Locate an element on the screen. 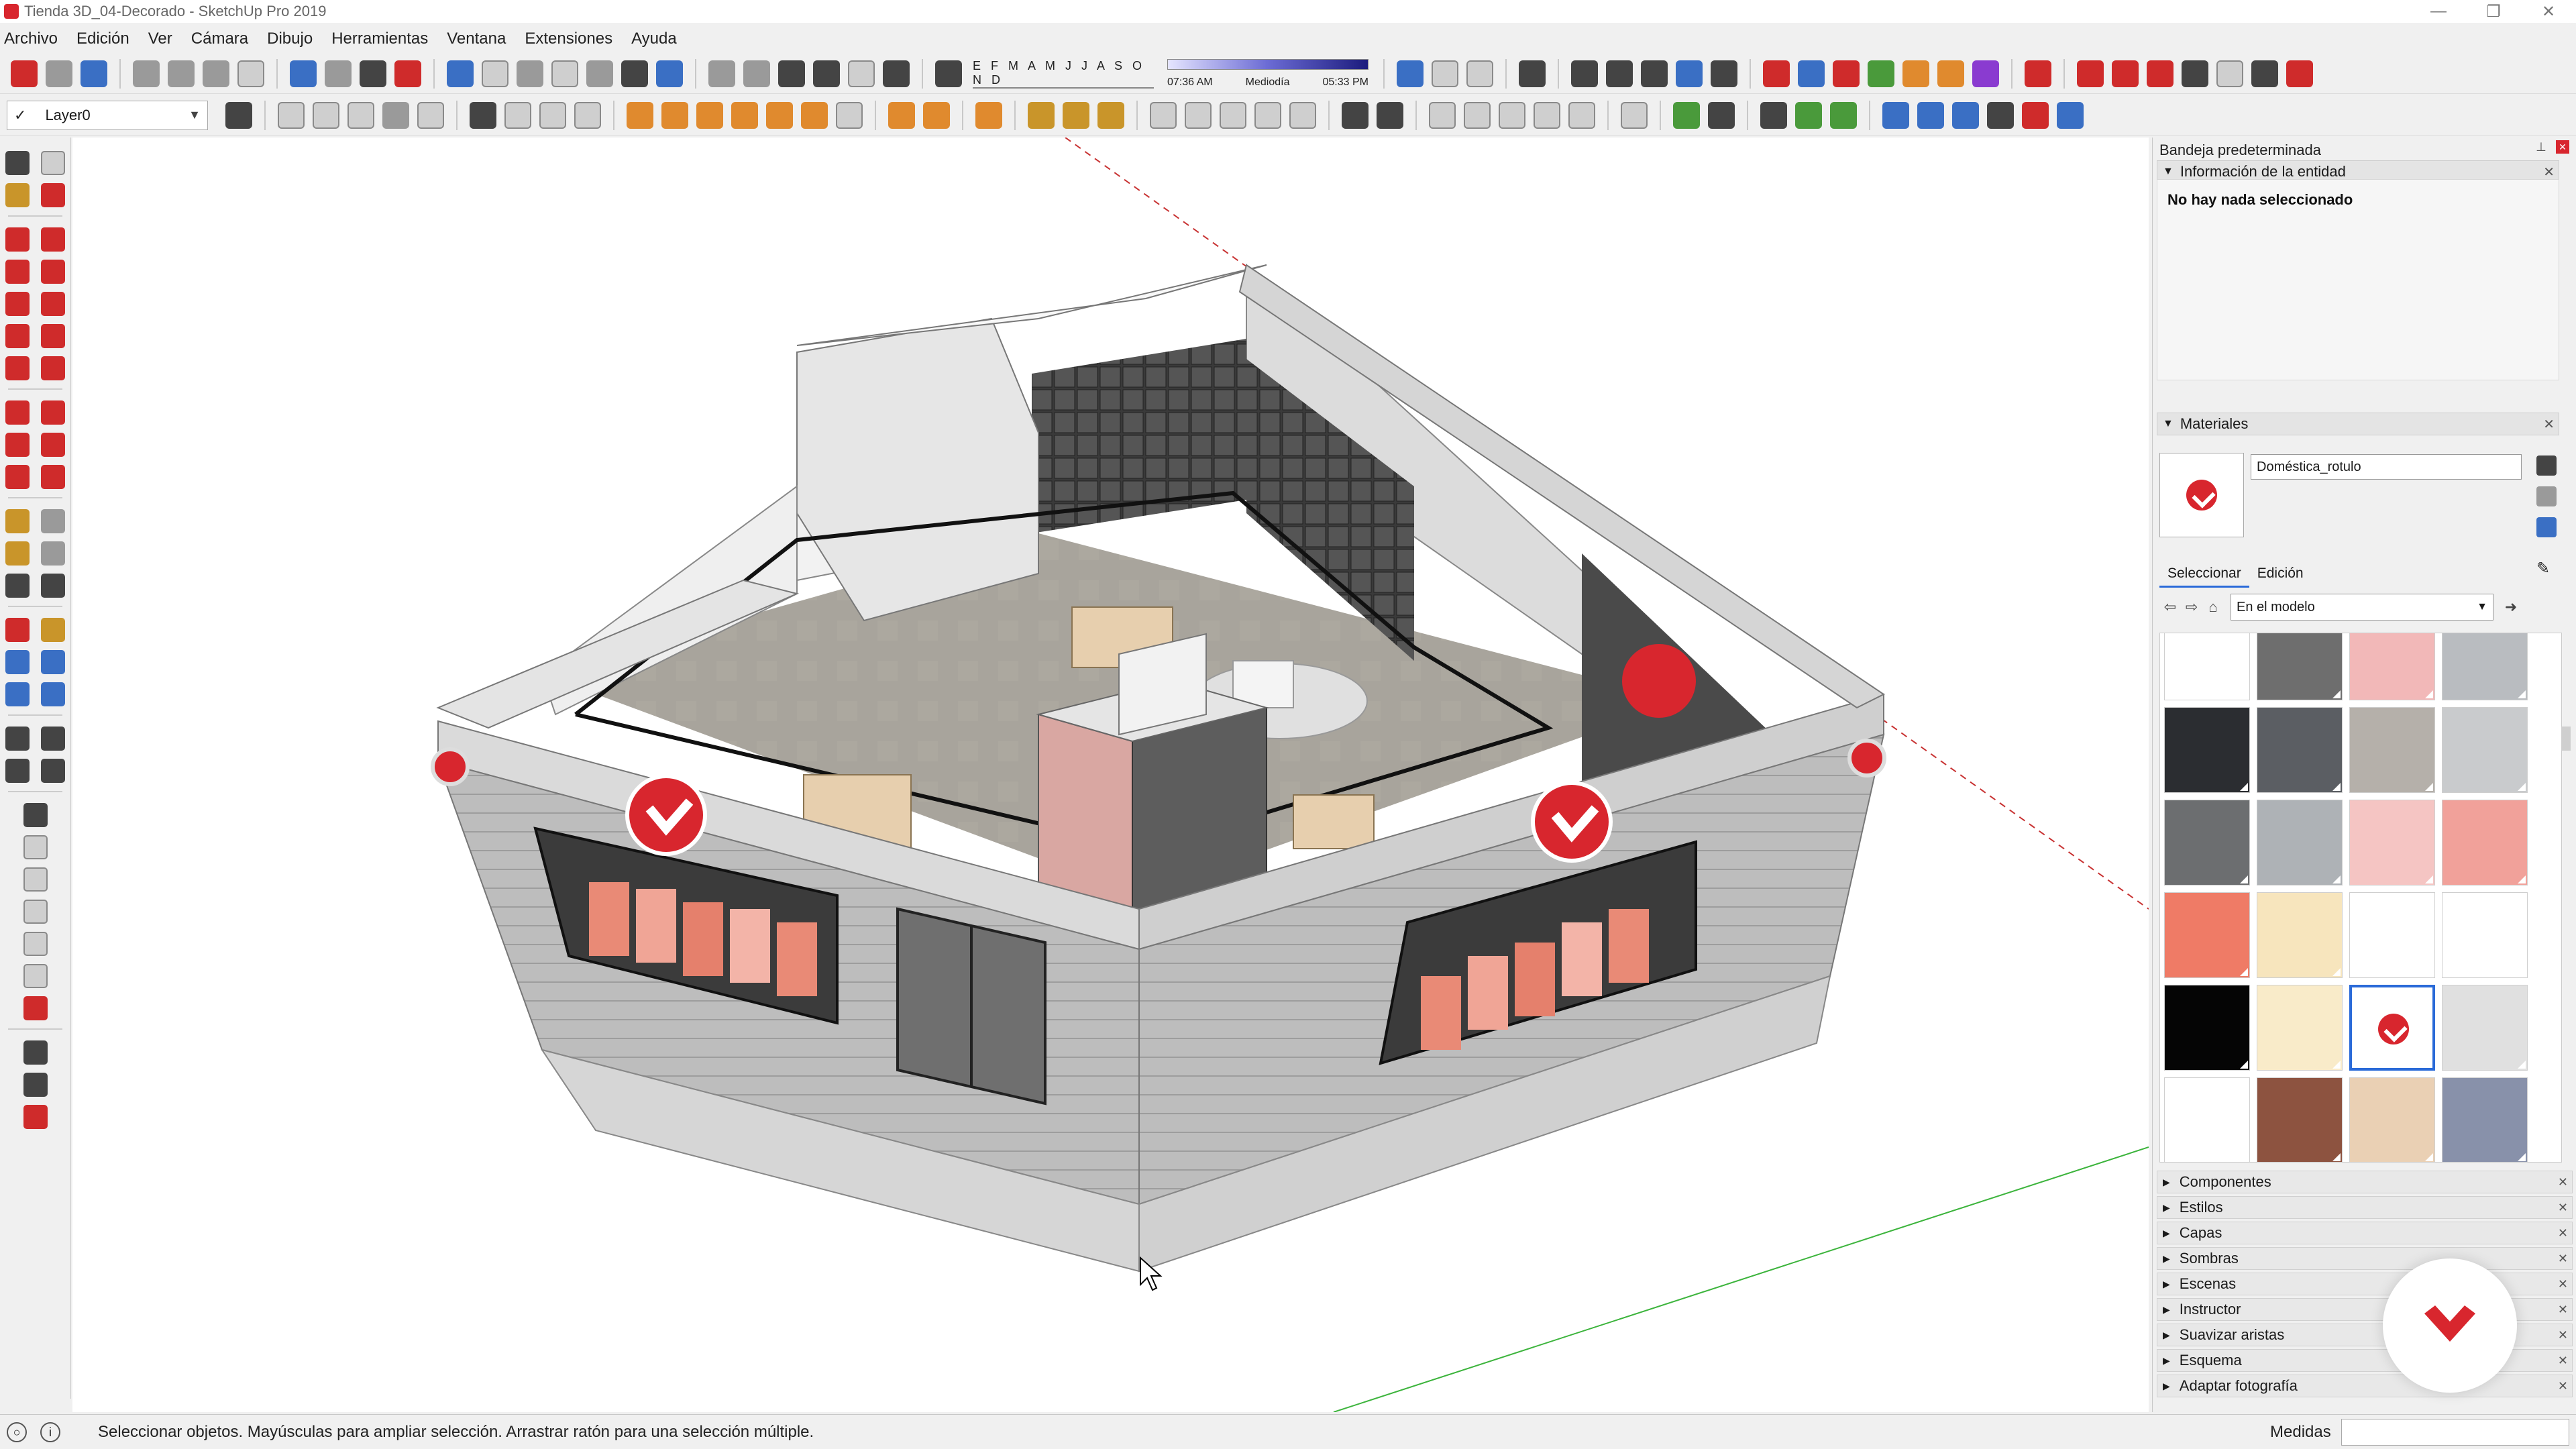  undo-icon is located at coordinates (303, 73).